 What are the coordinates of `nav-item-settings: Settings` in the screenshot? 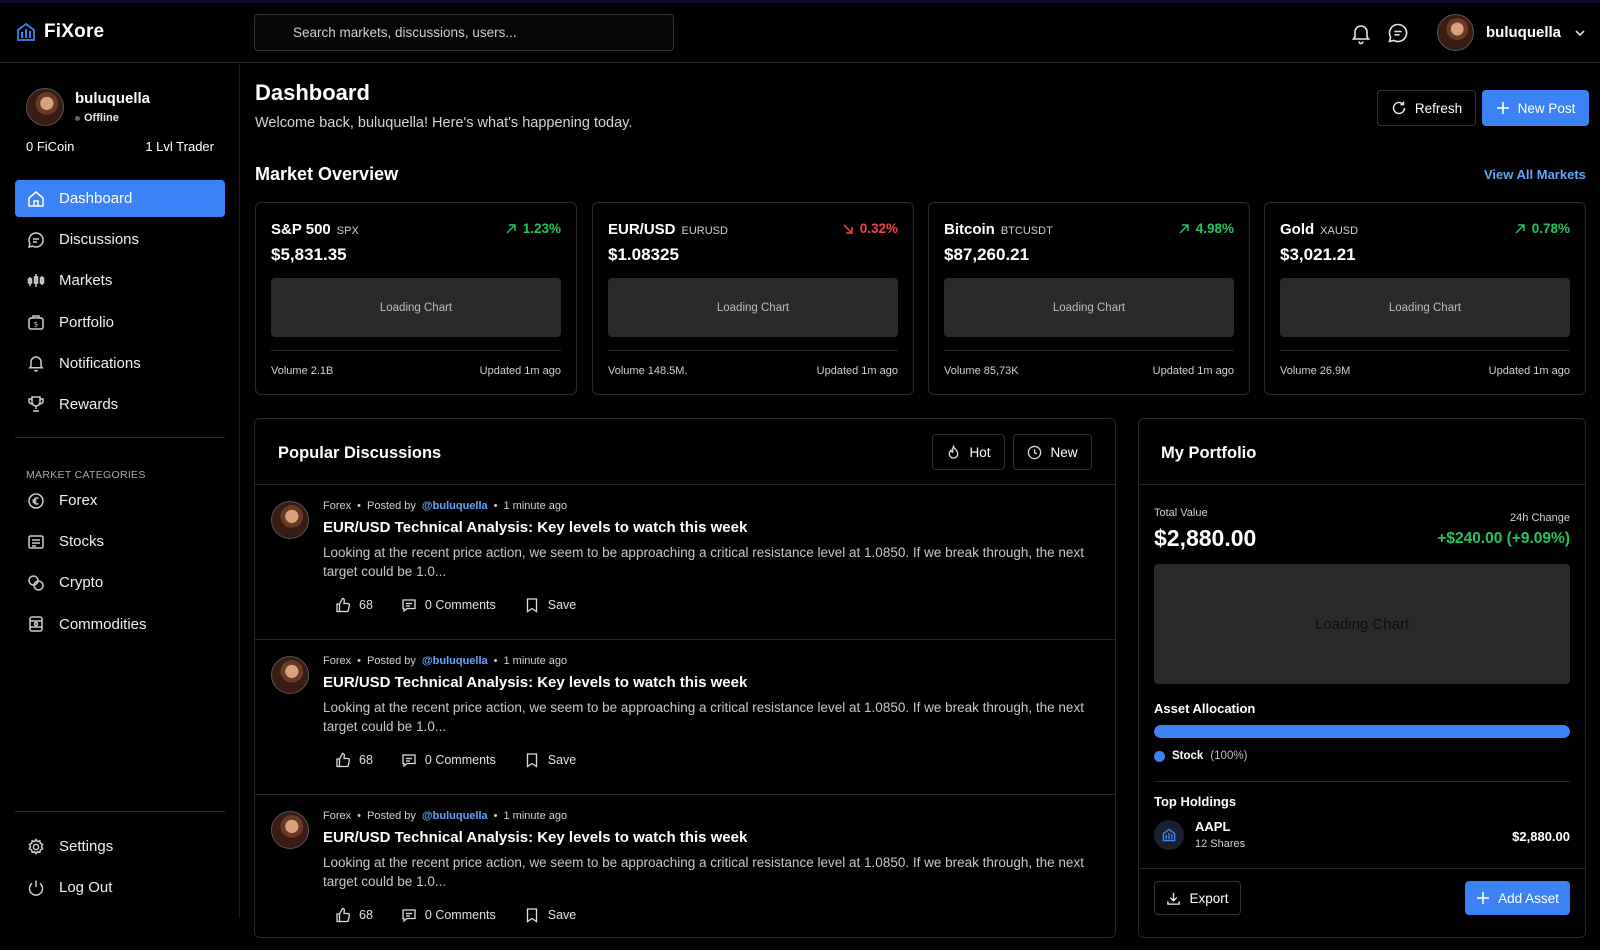 It's located at (120, 846).